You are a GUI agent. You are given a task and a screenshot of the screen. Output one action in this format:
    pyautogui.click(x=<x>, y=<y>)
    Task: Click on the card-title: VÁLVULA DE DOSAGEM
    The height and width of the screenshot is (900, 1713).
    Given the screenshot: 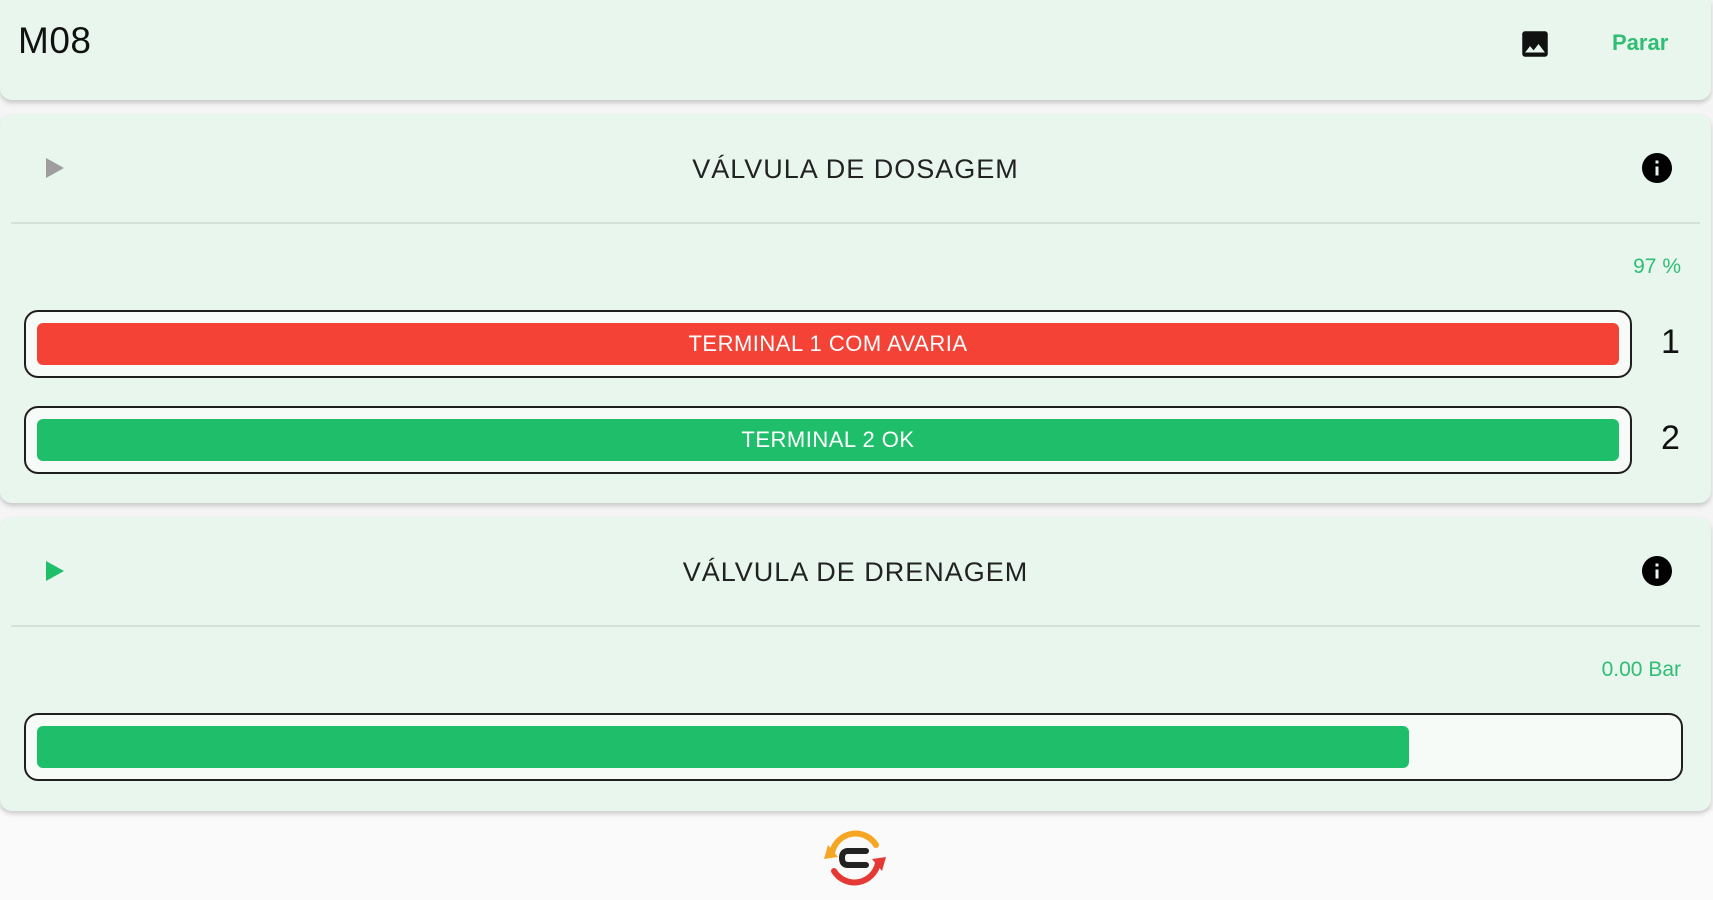 What is the action you would take?
    pyautogui.click(x=855, y=169)
    